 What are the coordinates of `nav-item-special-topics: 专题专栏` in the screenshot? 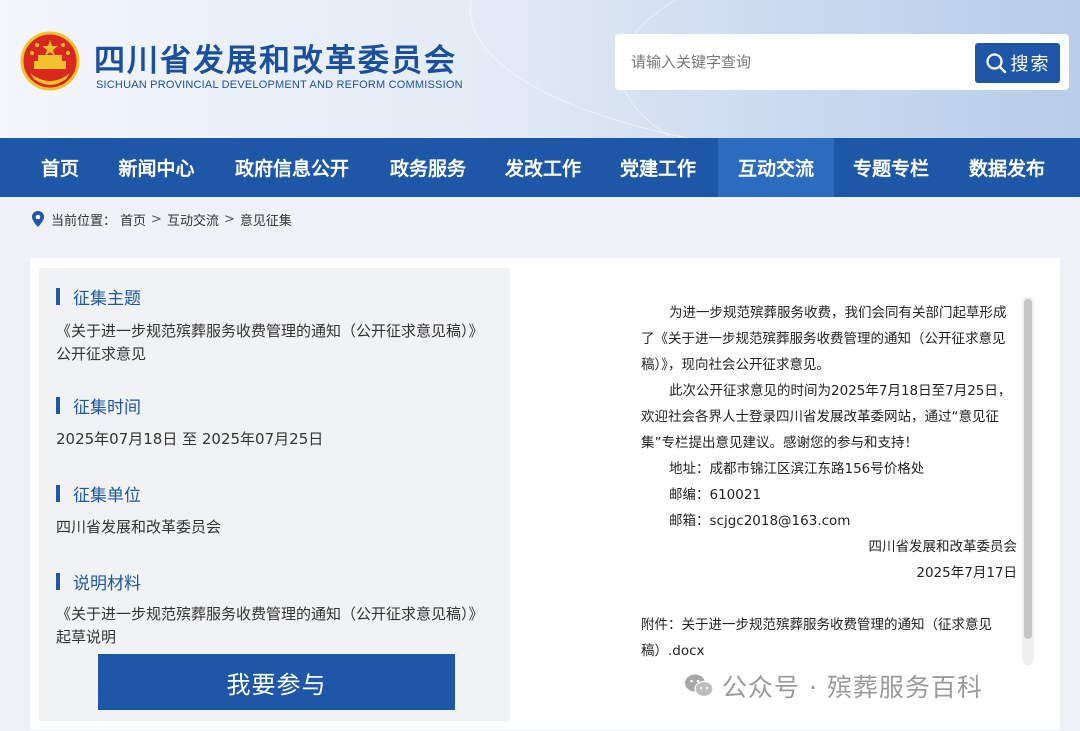 It's located at (891, 167).